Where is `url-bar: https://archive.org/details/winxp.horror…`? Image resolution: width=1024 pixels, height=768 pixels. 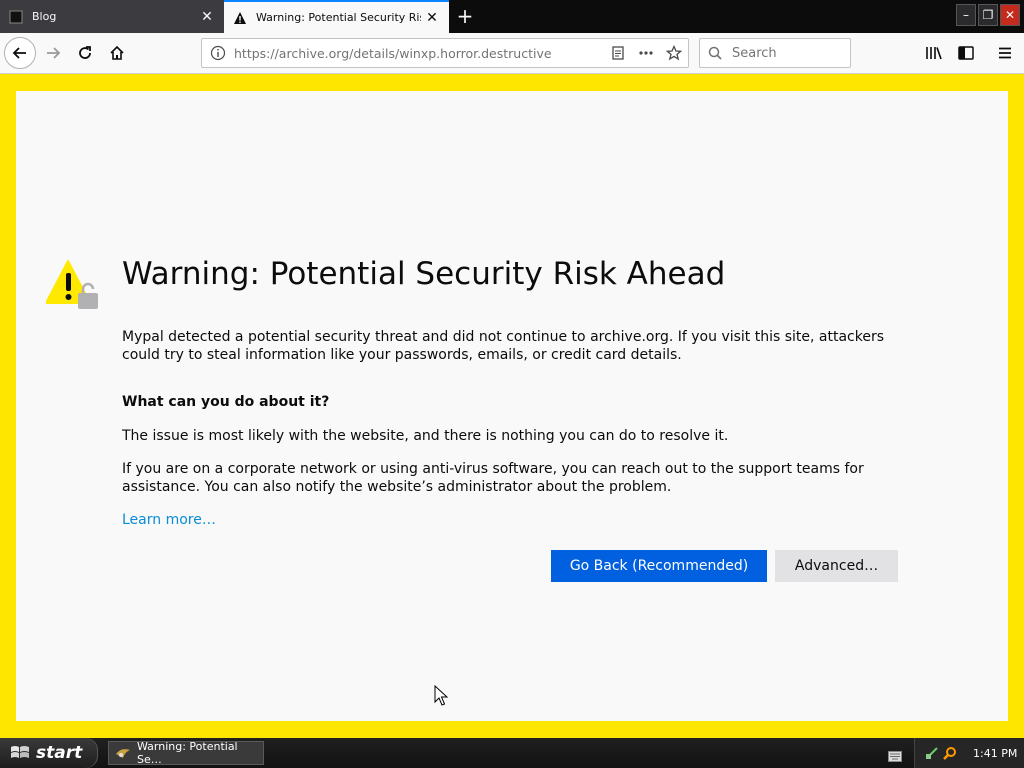
url-bar: https://archive.org/details/winxp.horror… is located at coordinates (445, 53).